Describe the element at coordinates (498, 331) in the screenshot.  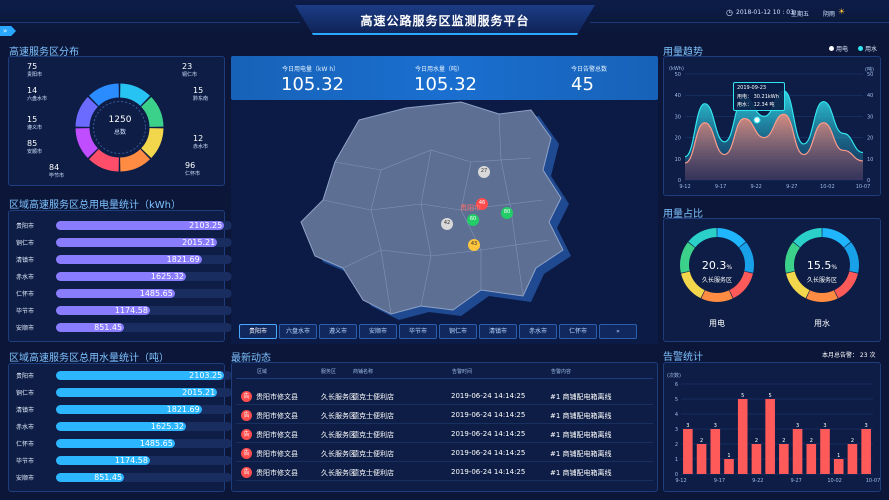
I see `city-tab: 清镇市` at that location.